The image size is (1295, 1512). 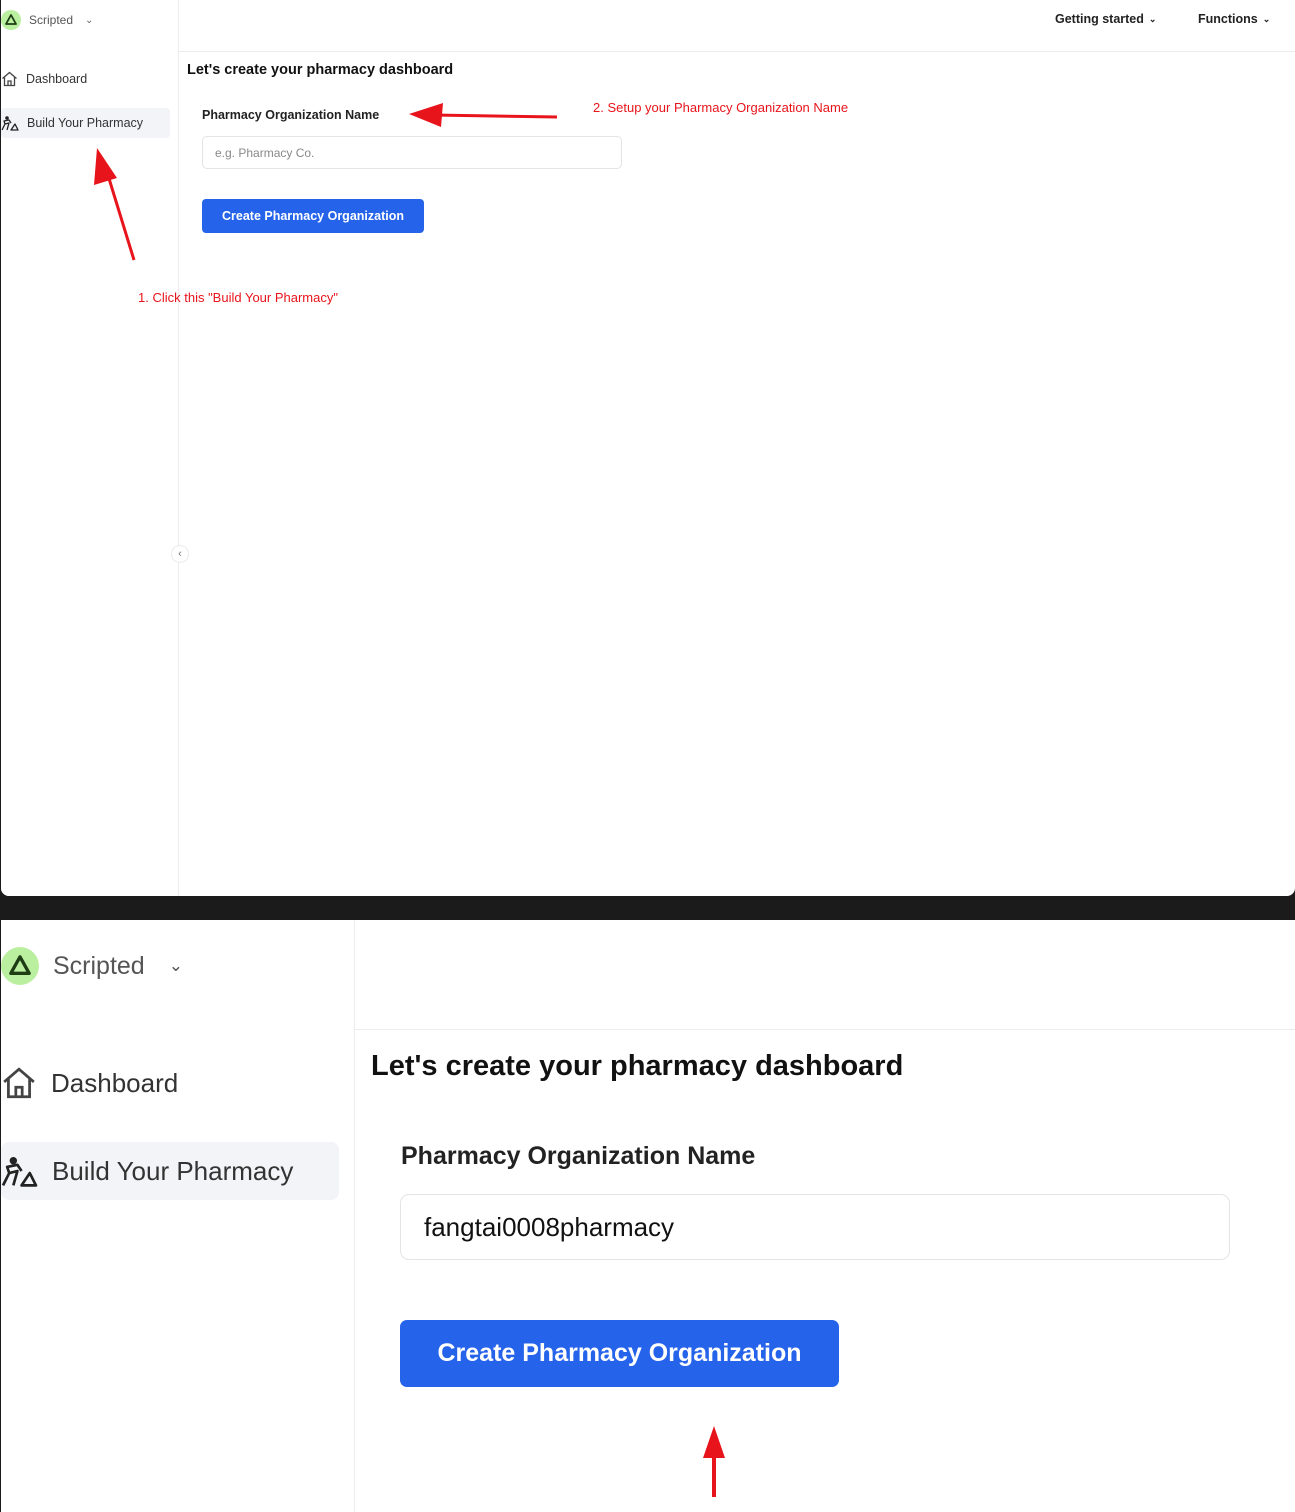 I want to click on menu-label: Functions, so click(x=1228, y=19).